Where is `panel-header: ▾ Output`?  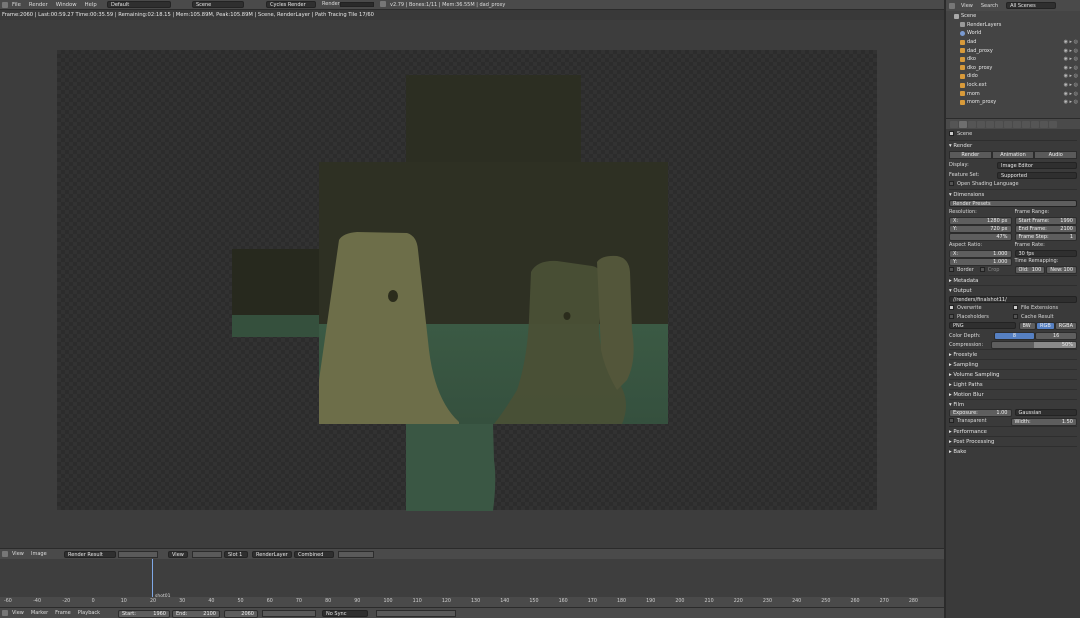 panel-header: ▾ Output is located at coordinates (1013, 290).